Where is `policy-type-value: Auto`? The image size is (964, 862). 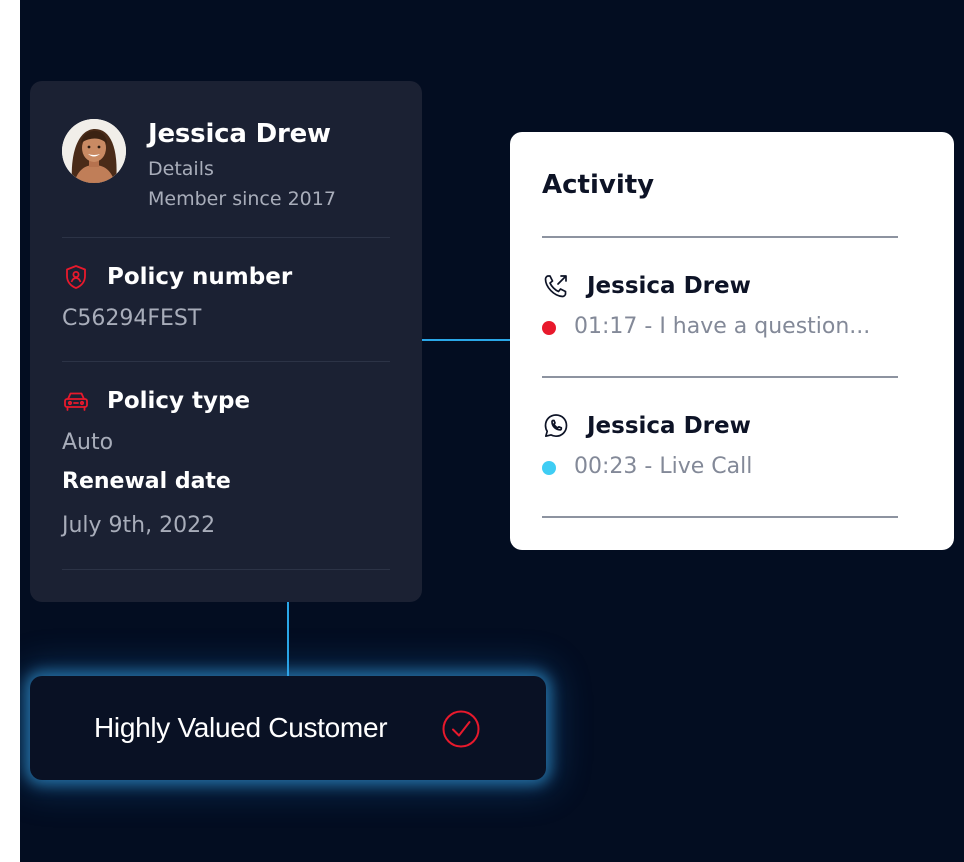 policy-type-value: Auto is located at coordinates (88, 442).